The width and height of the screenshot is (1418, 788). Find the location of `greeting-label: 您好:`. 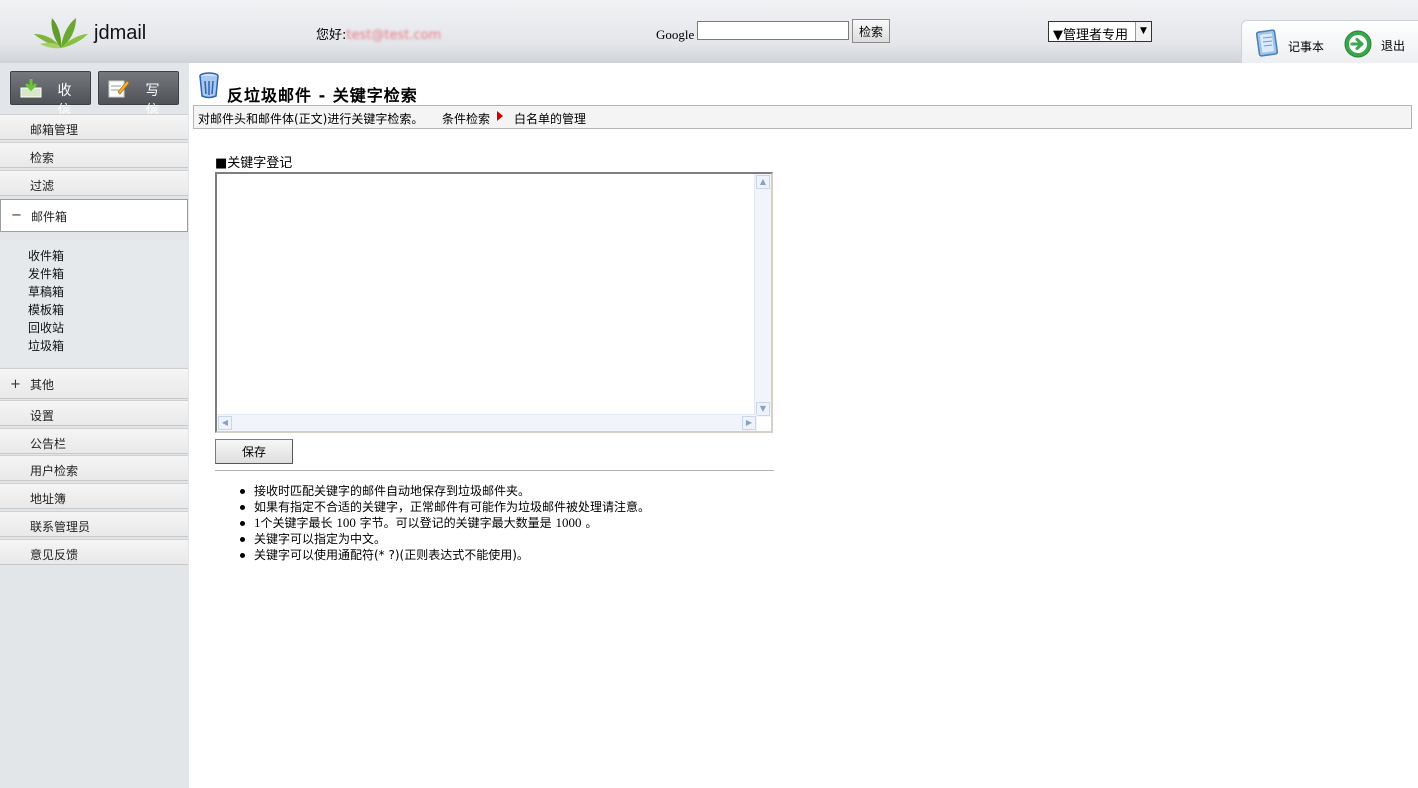

greeting-label: 您好: is located at coordinates (331, 35).